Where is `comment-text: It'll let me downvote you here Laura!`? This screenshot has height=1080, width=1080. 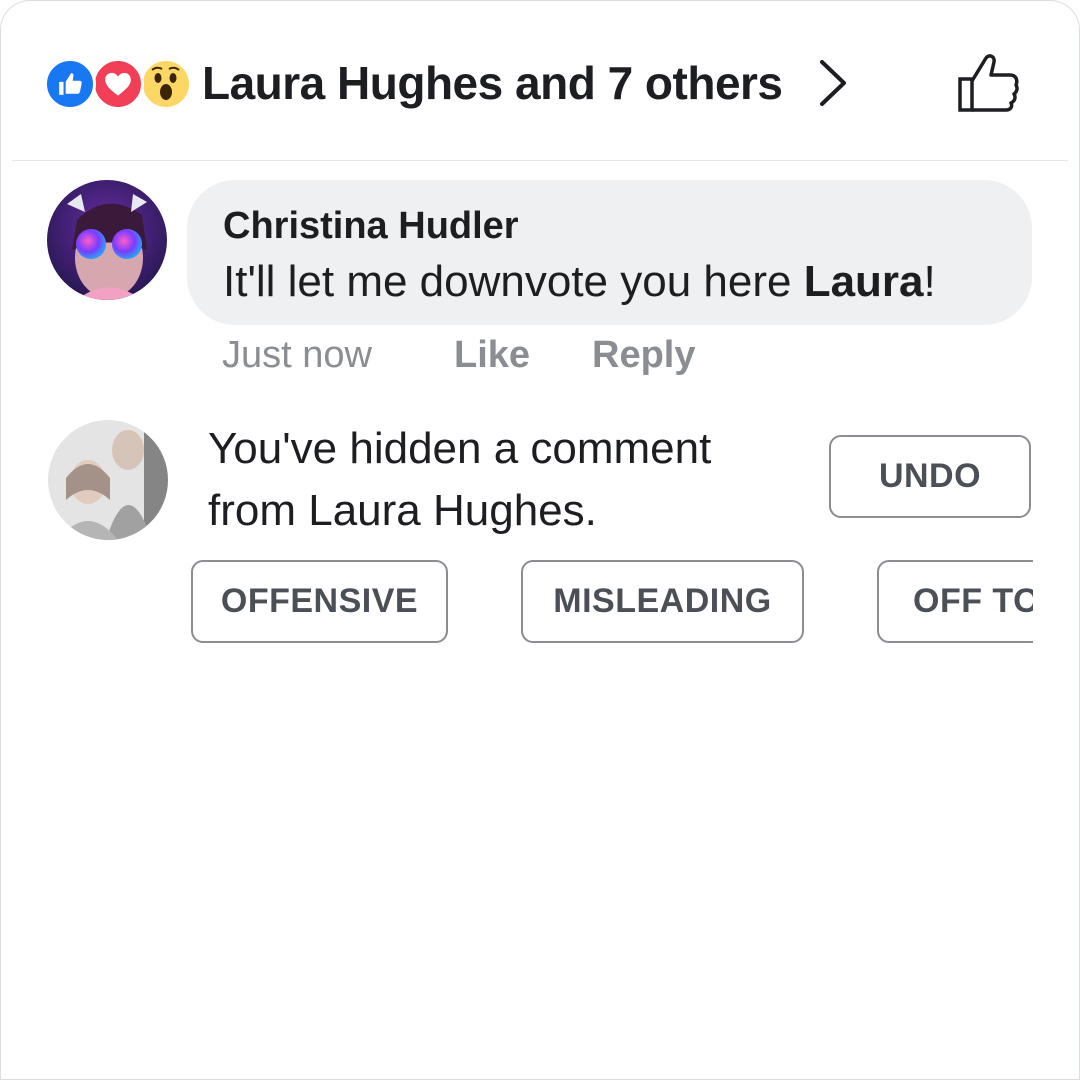 comment-text: It'll let me downvote you here Laura! is located at coordinates (609, 282).